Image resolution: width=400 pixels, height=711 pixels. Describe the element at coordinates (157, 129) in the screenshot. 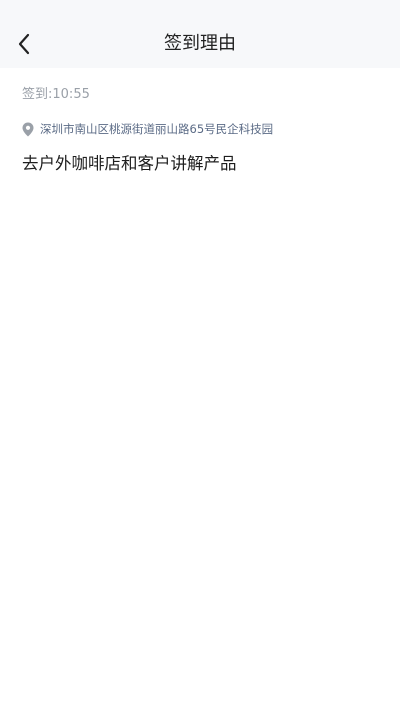

I see `location-address: 深圳市南山区桃源街道丽山路65号民企科技园` at that location.